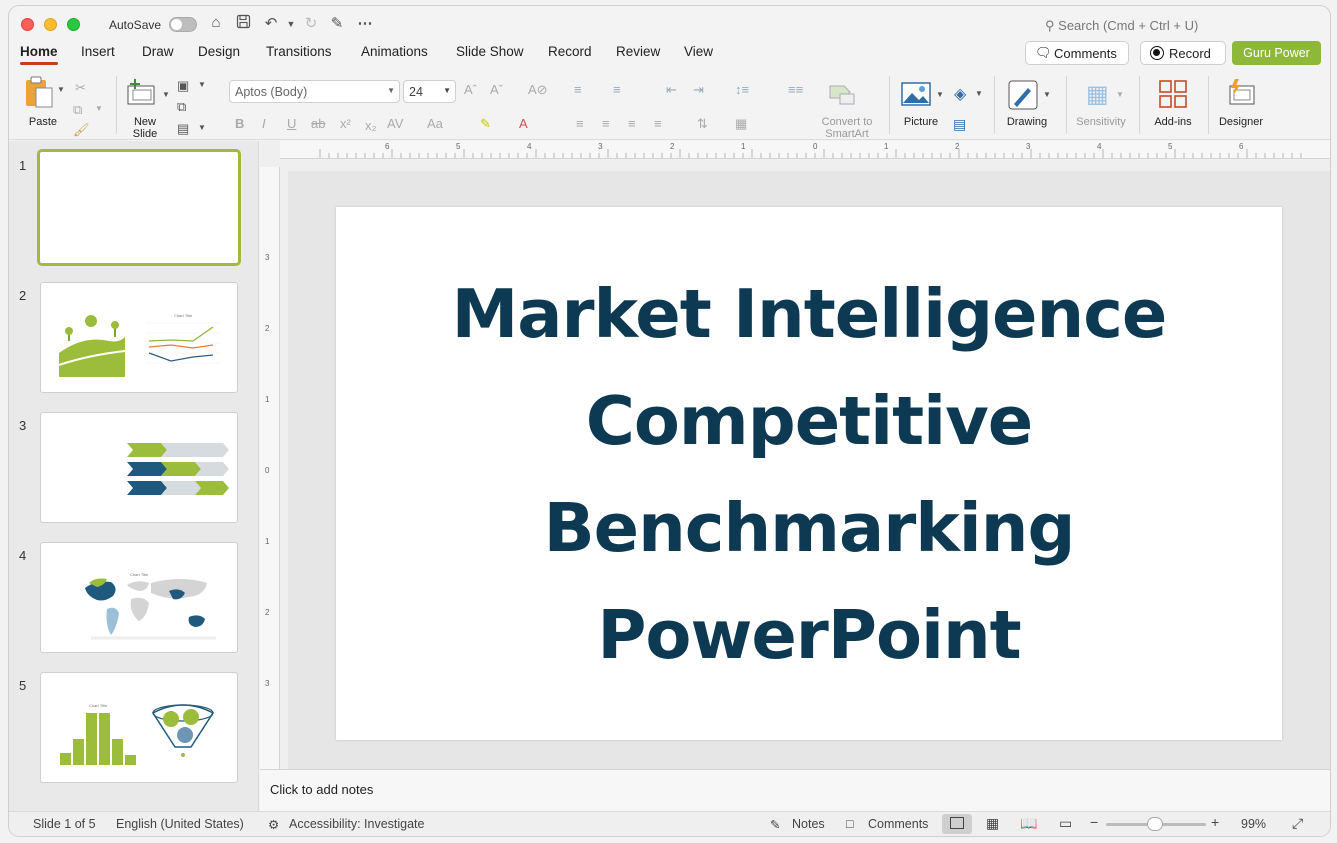 The width and height of the screenshot is (1337, 843). What do you see at coordinates (139, 727) in the screenshot?
I see `slide-thumbnail-5: Chart Title` at bounding box center [139, 727].